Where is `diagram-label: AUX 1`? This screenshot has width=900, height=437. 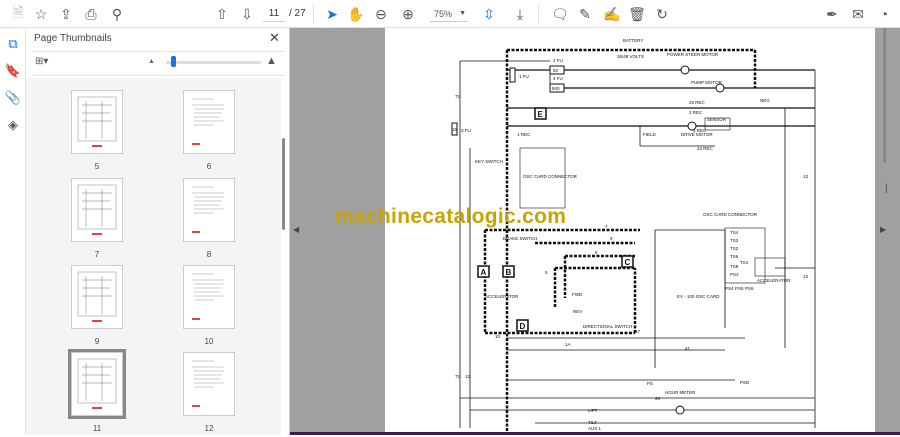 diagram-label: AUX 1 is located at coordinates (595, 428).